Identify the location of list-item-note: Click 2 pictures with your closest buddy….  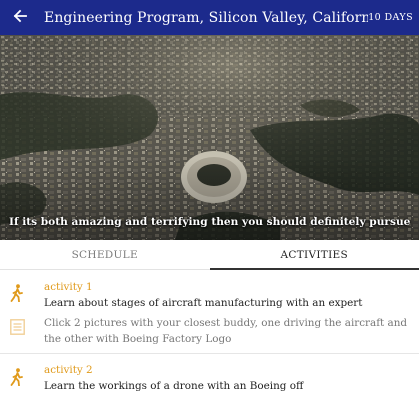
(209, 331).